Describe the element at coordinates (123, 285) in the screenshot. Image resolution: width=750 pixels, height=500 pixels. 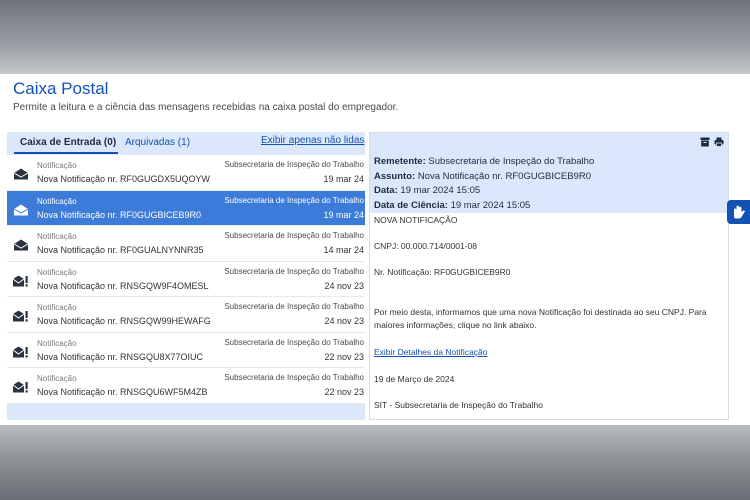
I see `message-subject: Nova Notificação nr. RNSGQW9F4OMESL` at that location.